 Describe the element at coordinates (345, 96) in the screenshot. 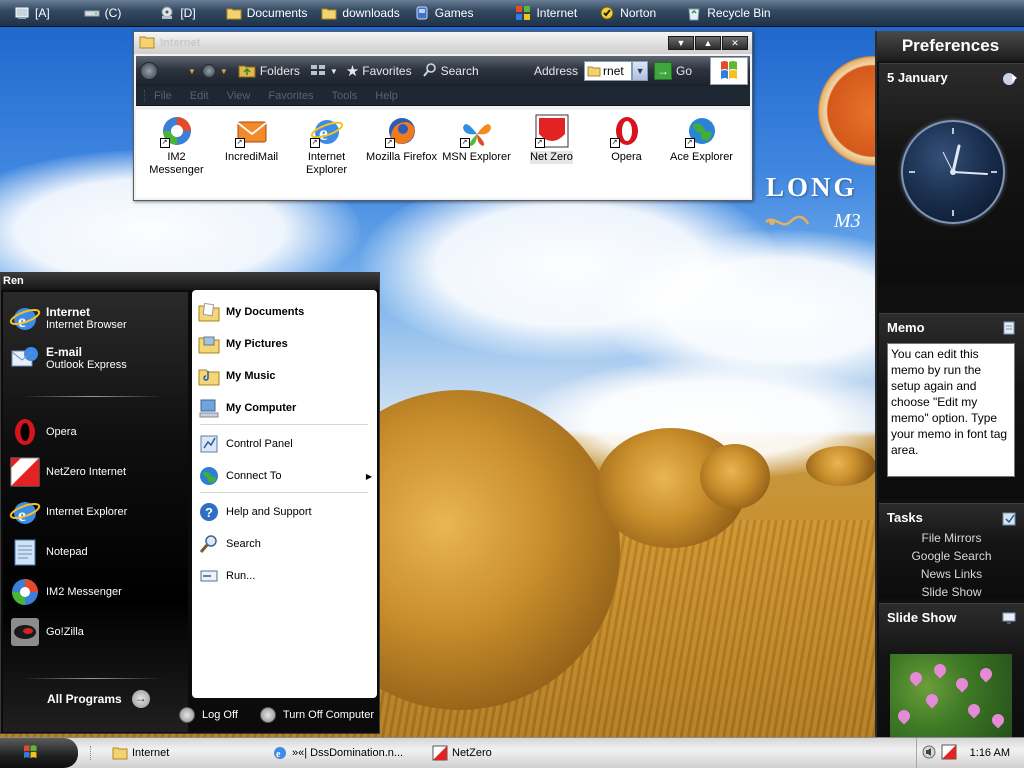

I see `menu-tools: Tools` at that location.